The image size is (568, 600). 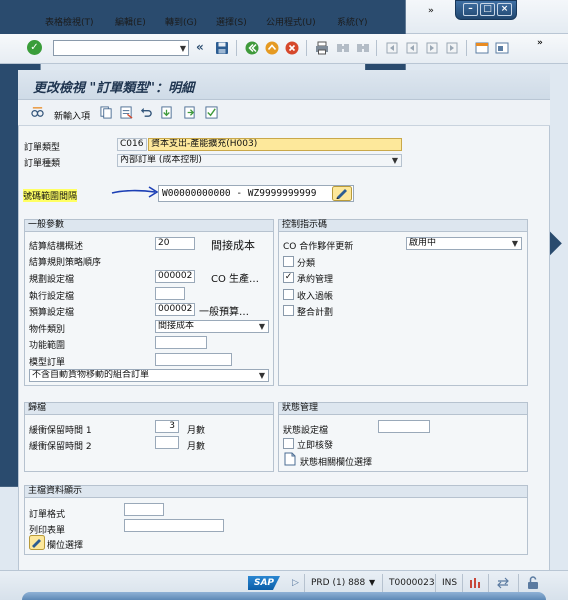 What do you see at coordinates (288, 443) in the screenshot?
I see `release-immediately-checkbox` at bounding box center [288, 443].